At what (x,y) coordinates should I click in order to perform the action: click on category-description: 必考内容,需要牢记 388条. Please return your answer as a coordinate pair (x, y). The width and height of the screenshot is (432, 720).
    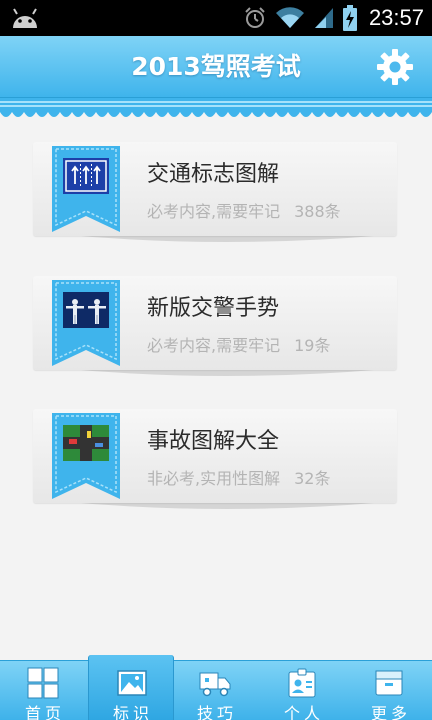
    Looking at the image, I should click on (244, 210).